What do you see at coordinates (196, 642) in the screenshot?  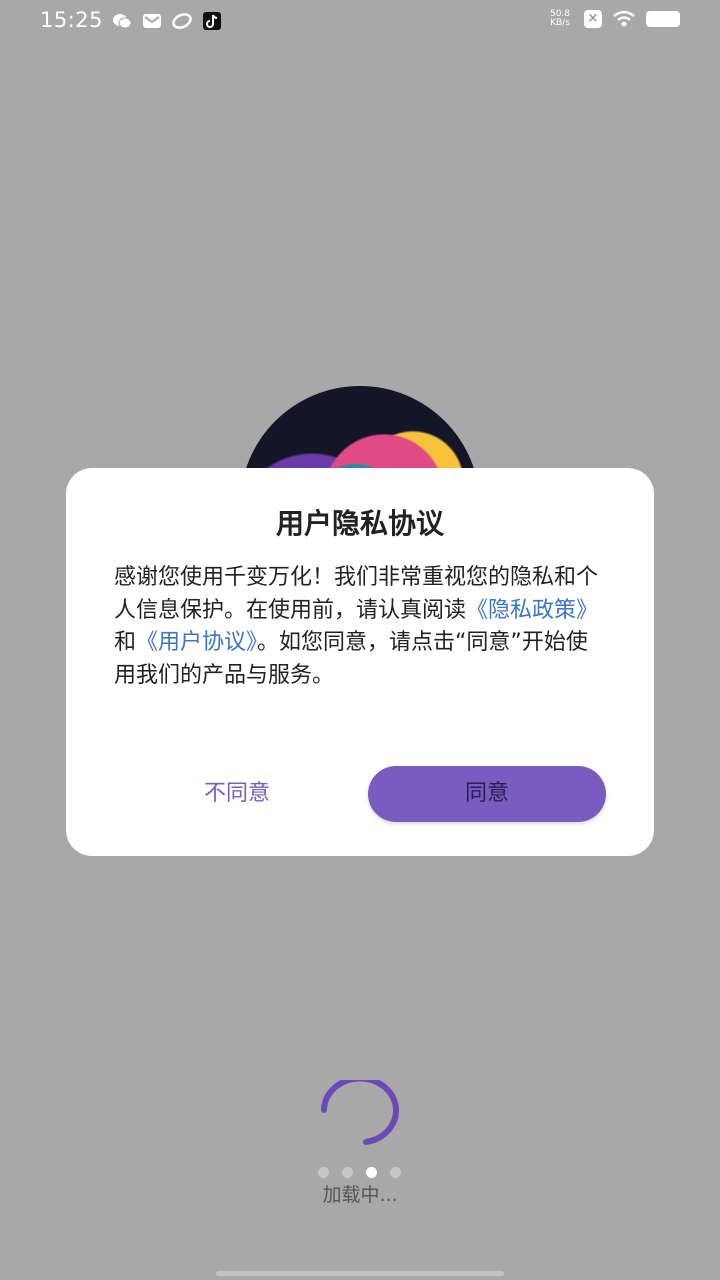 I see `user-agreement-link: 《用户协议》` at bounding box center [196, 642].